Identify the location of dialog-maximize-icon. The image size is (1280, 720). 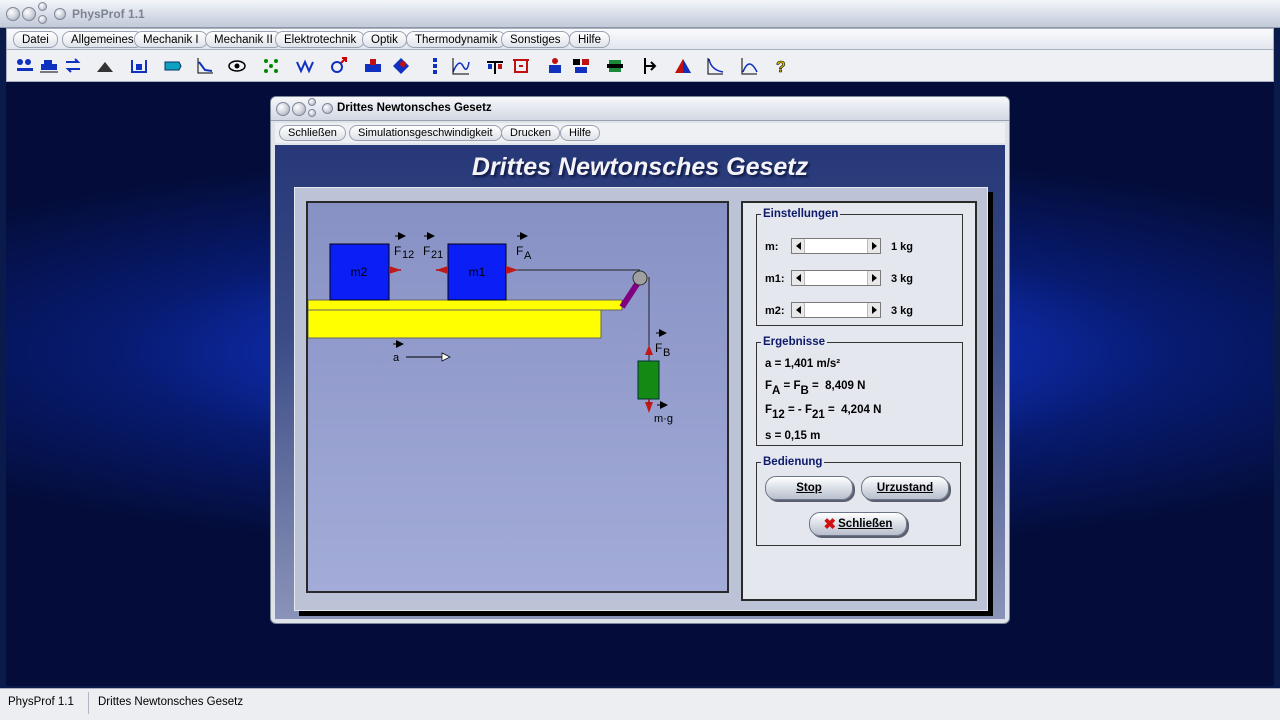
(327, 108).